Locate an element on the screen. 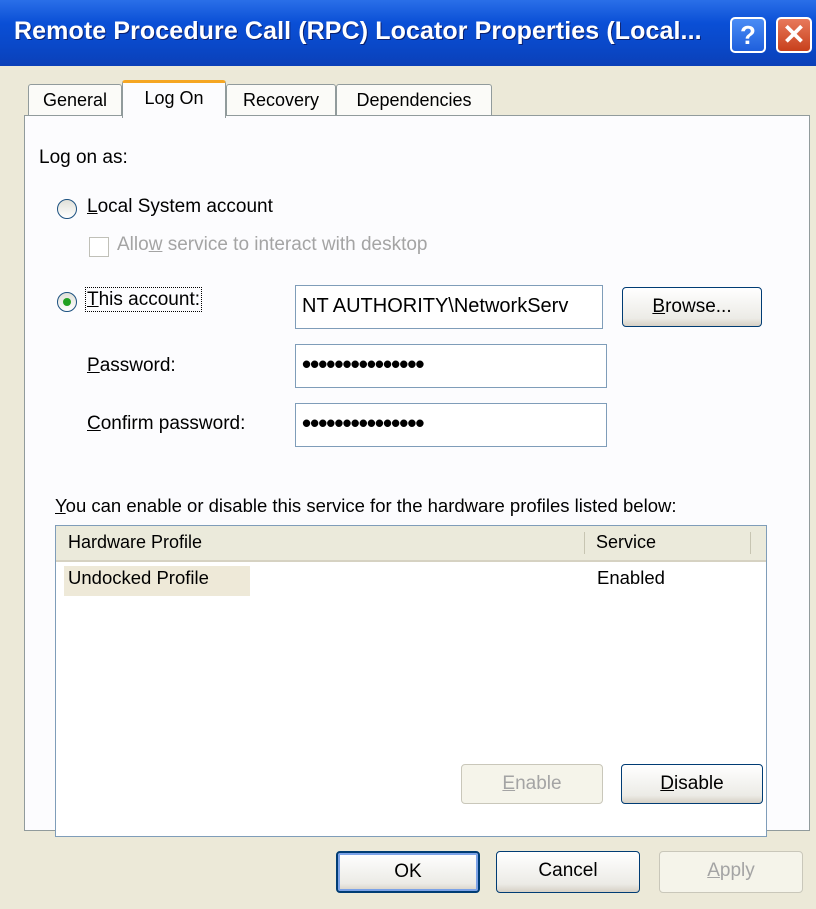  password-accel: P is located at coordinates (93, 365).